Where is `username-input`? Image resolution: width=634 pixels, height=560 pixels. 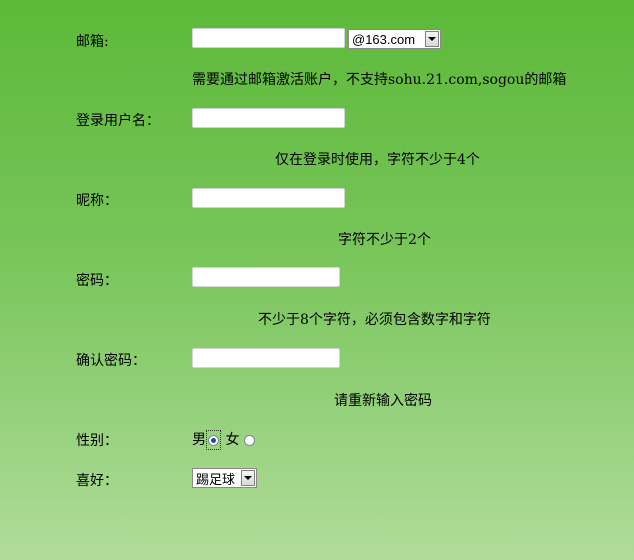 username-input is located at coordinates (268, 118).